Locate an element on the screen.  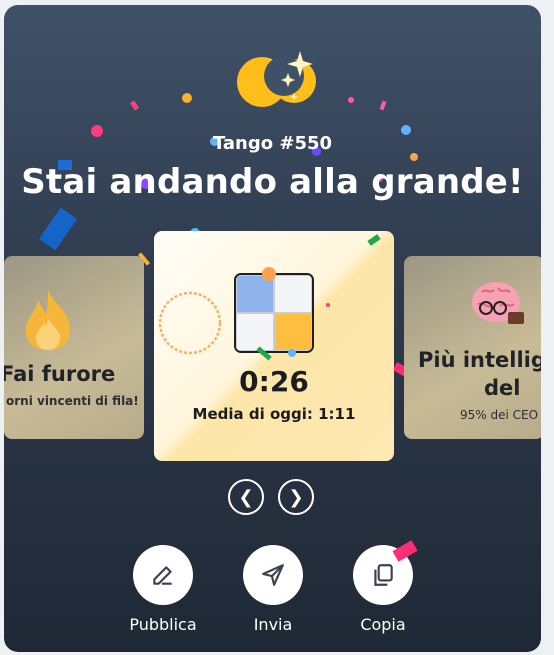
solve-time: 0:26 is located at coordinates (274, 381).